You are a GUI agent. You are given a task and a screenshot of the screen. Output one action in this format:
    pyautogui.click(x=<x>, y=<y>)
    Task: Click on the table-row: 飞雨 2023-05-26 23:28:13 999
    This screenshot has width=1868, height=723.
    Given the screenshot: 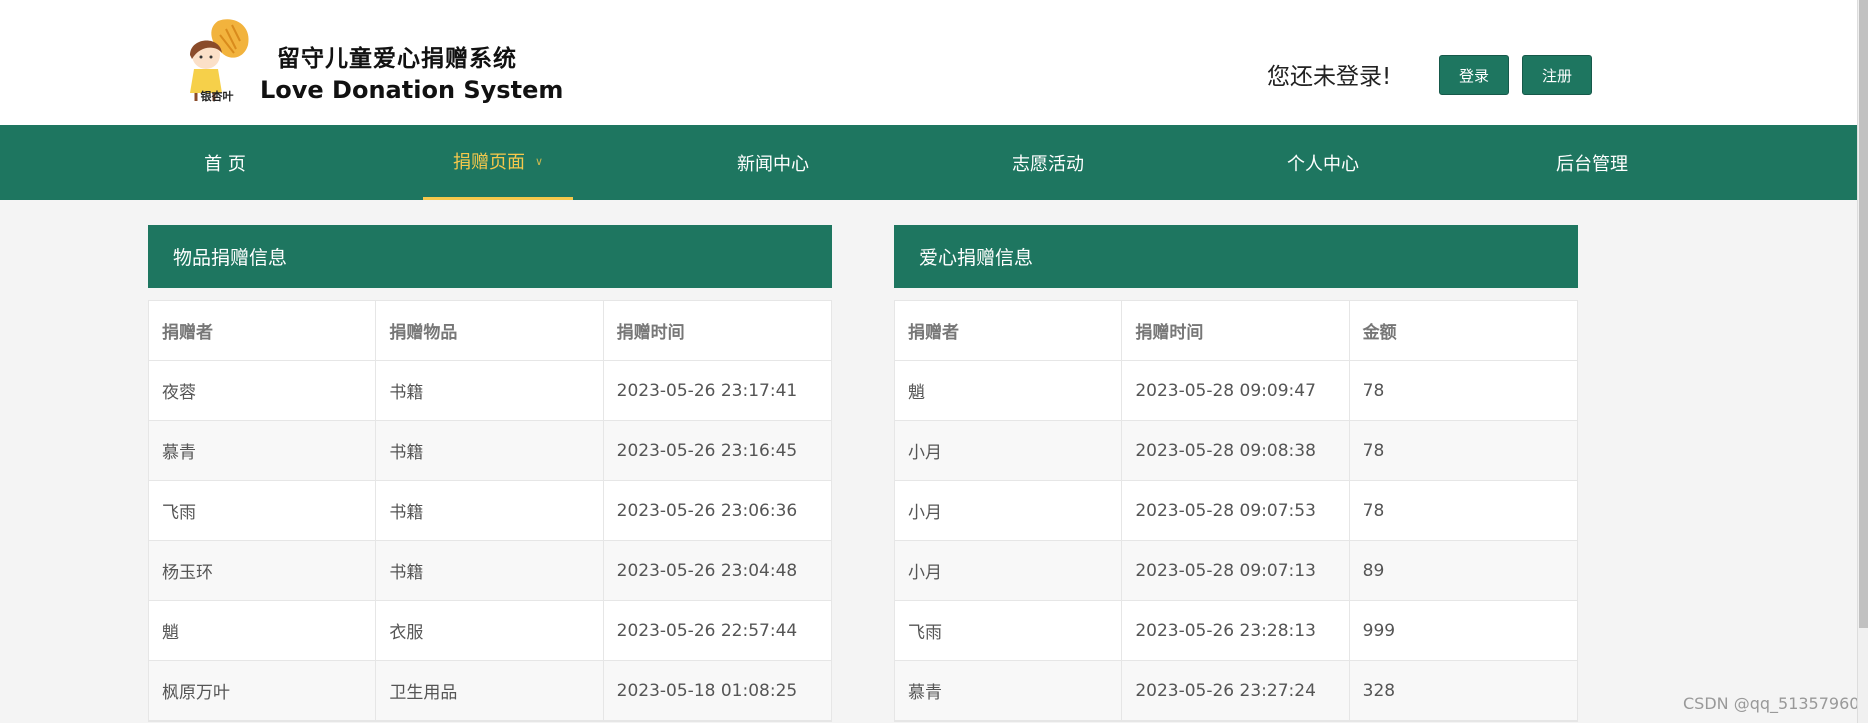 What is the action you would take?
    pyautogui.click(x=1236, y=631)
    